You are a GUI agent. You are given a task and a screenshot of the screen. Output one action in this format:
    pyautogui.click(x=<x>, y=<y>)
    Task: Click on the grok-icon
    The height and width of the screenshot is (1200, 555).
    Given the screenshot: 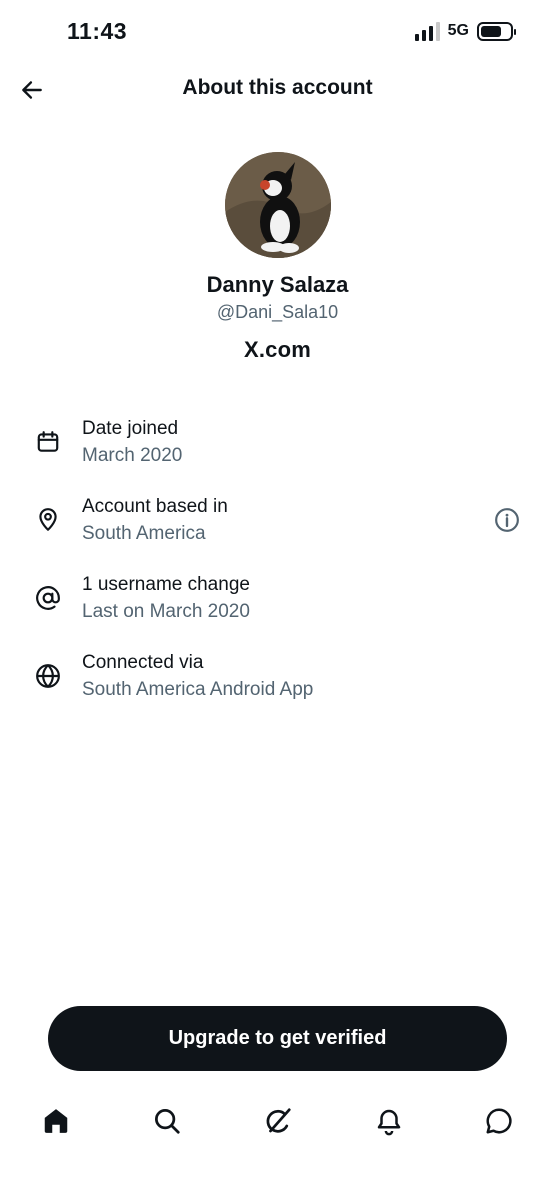 What is the action you would take?
    pyautogui.click(x=278, y=1120)
    